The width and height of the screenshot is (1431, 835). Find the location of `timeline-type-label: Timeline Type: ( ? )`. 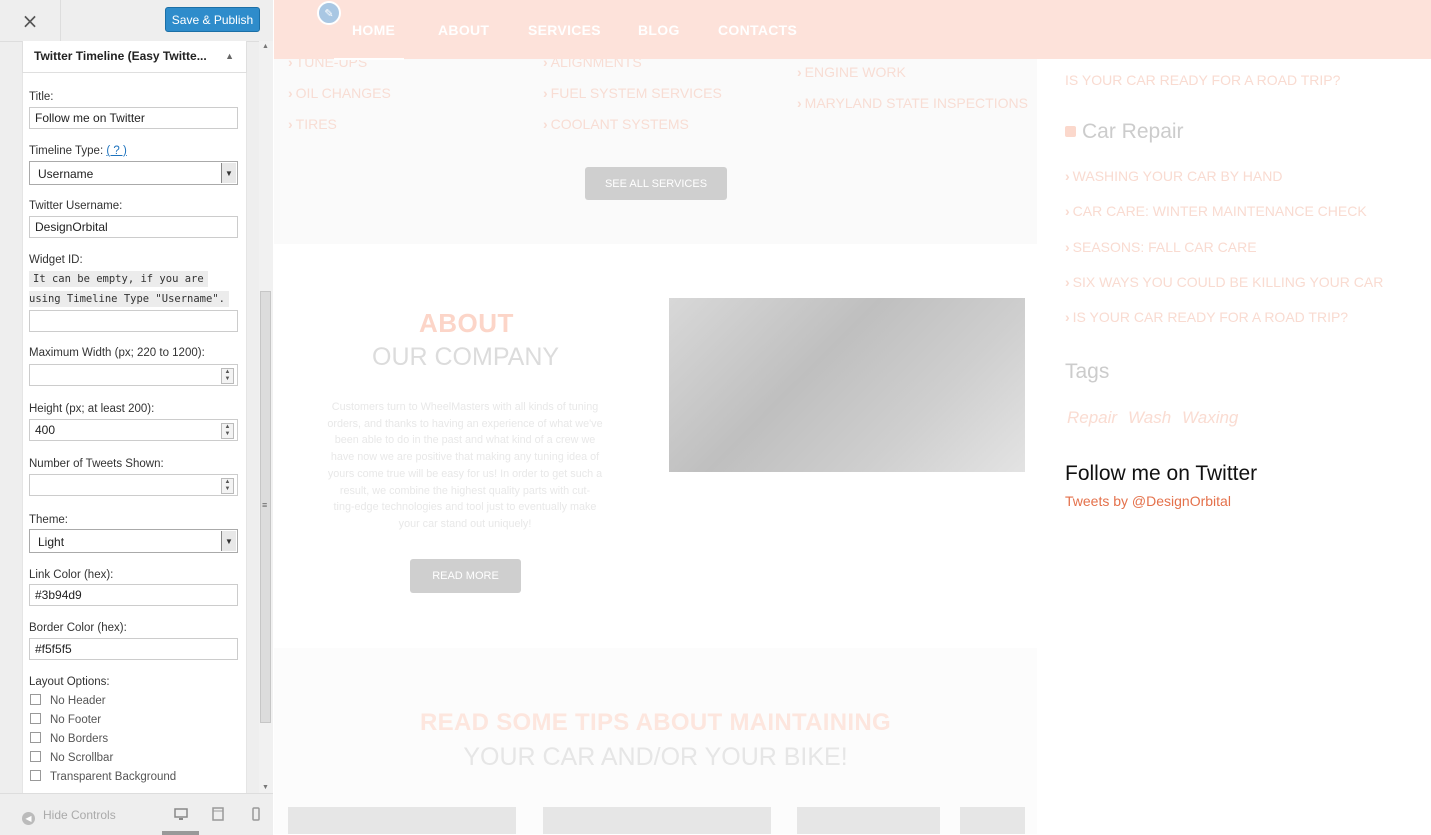

timeline-type-label: Timeline Type: ( ? ) is located at coordinates (78, 151).